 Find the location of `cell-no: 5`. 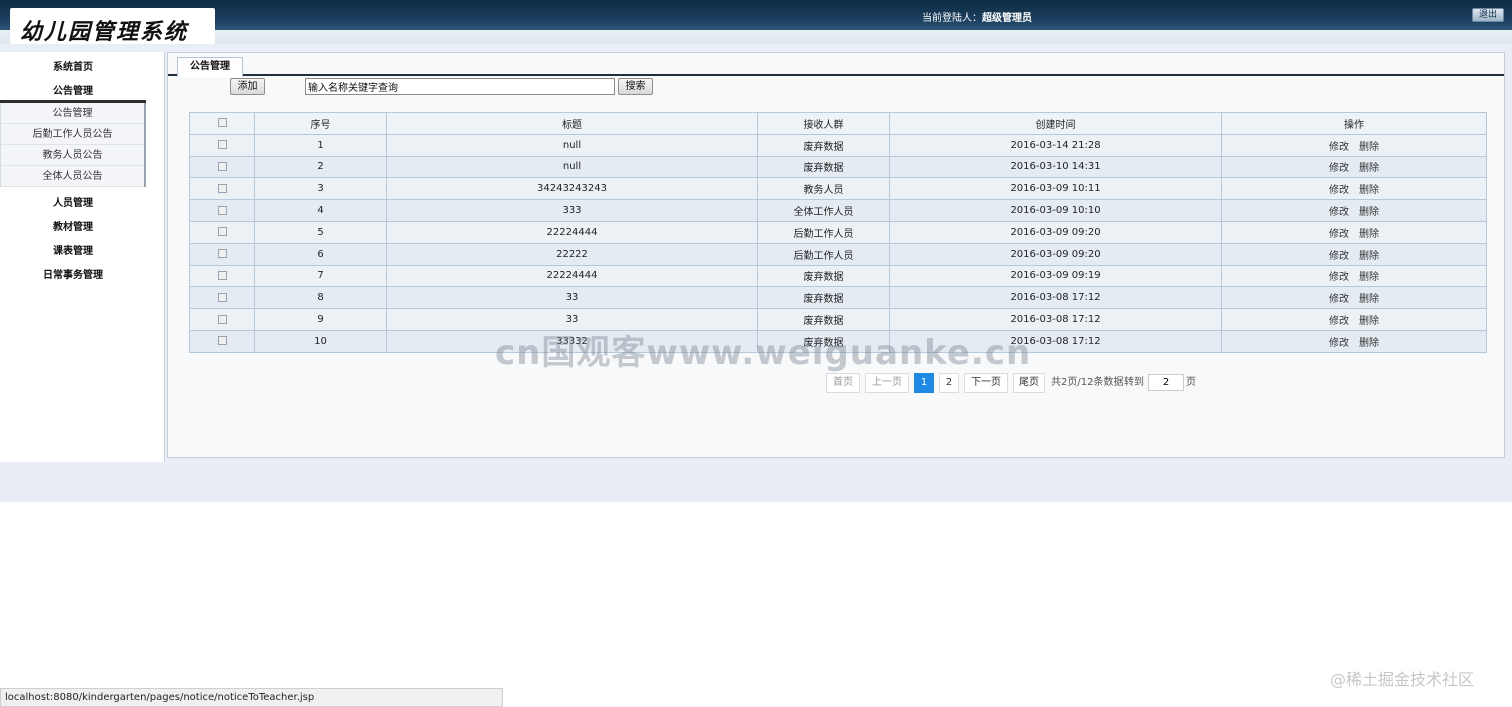

cell-no: 5 is located at coordinates (320, 232).